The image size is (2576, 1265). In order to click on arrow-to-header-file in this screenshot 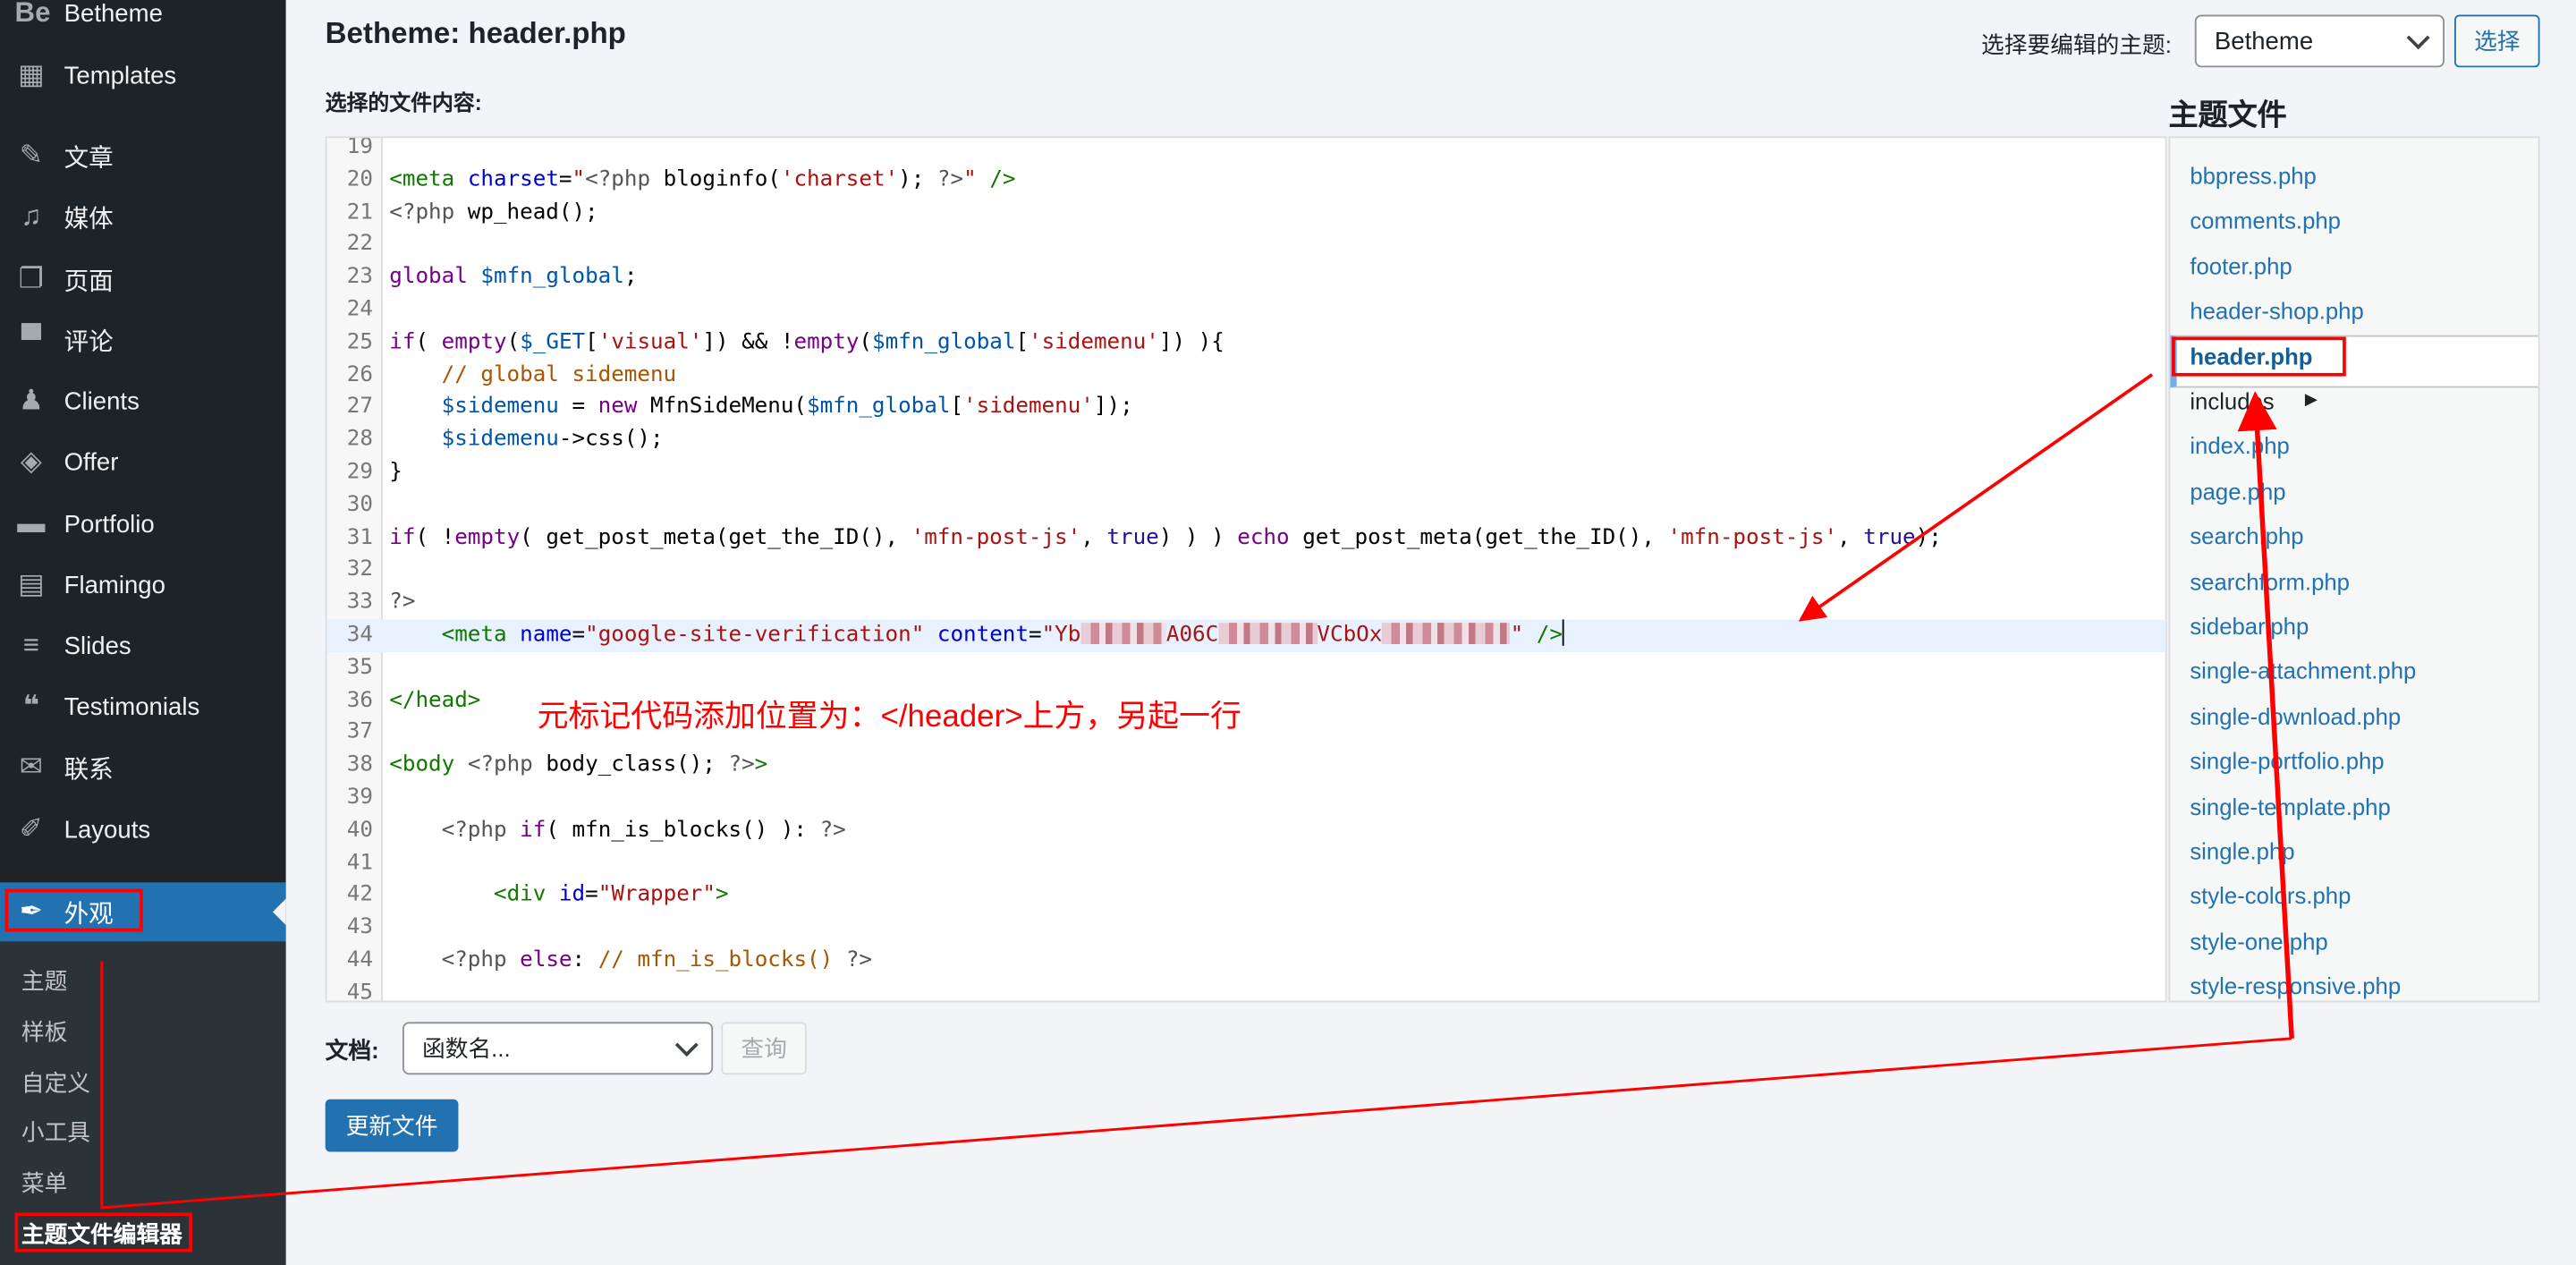, I will do `click(2265, 715)`.